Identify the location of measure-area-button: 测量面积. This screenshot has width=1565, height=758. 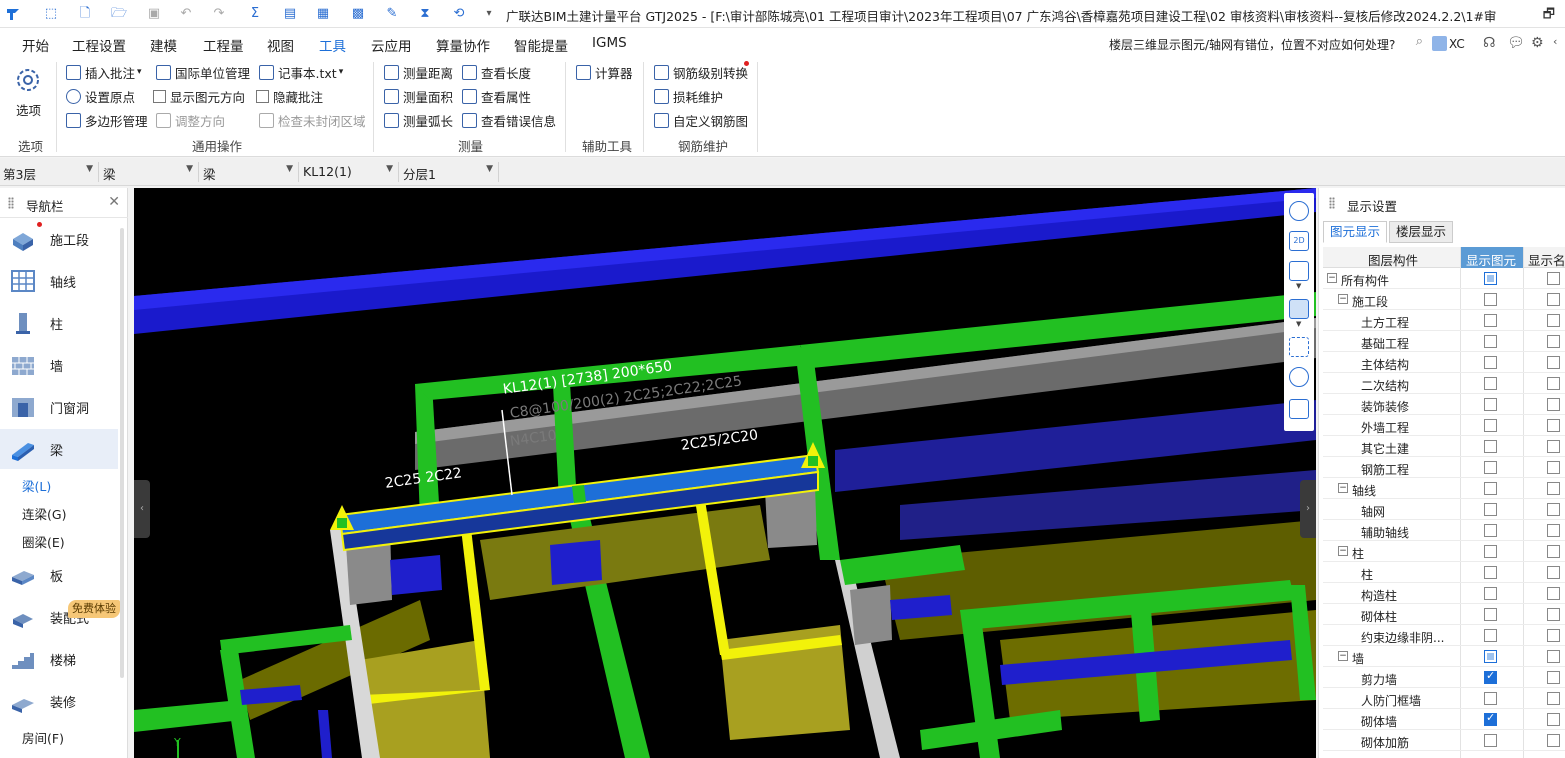
(418, 96).